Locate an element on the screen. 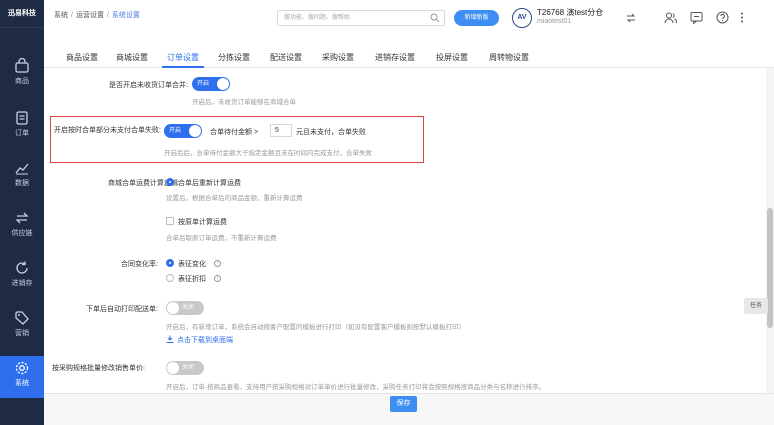 The height and width of the screenshot is (425, 774). discount-change-radio is located at coordinates (170, 263).